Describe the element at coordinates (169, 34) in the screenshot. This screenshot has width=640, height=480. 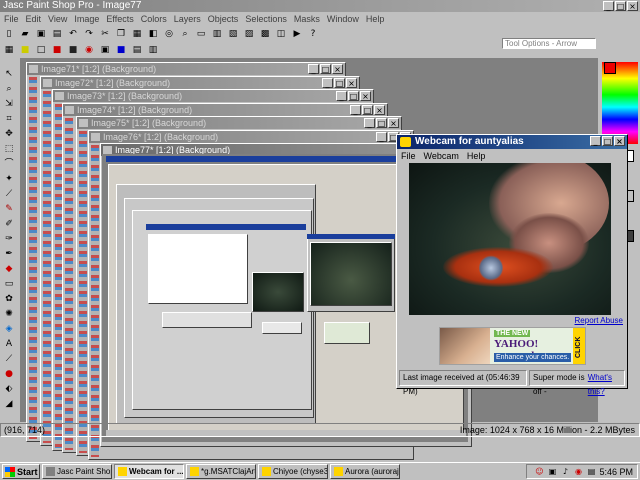
I see `capture-icon: ◎` at that location.